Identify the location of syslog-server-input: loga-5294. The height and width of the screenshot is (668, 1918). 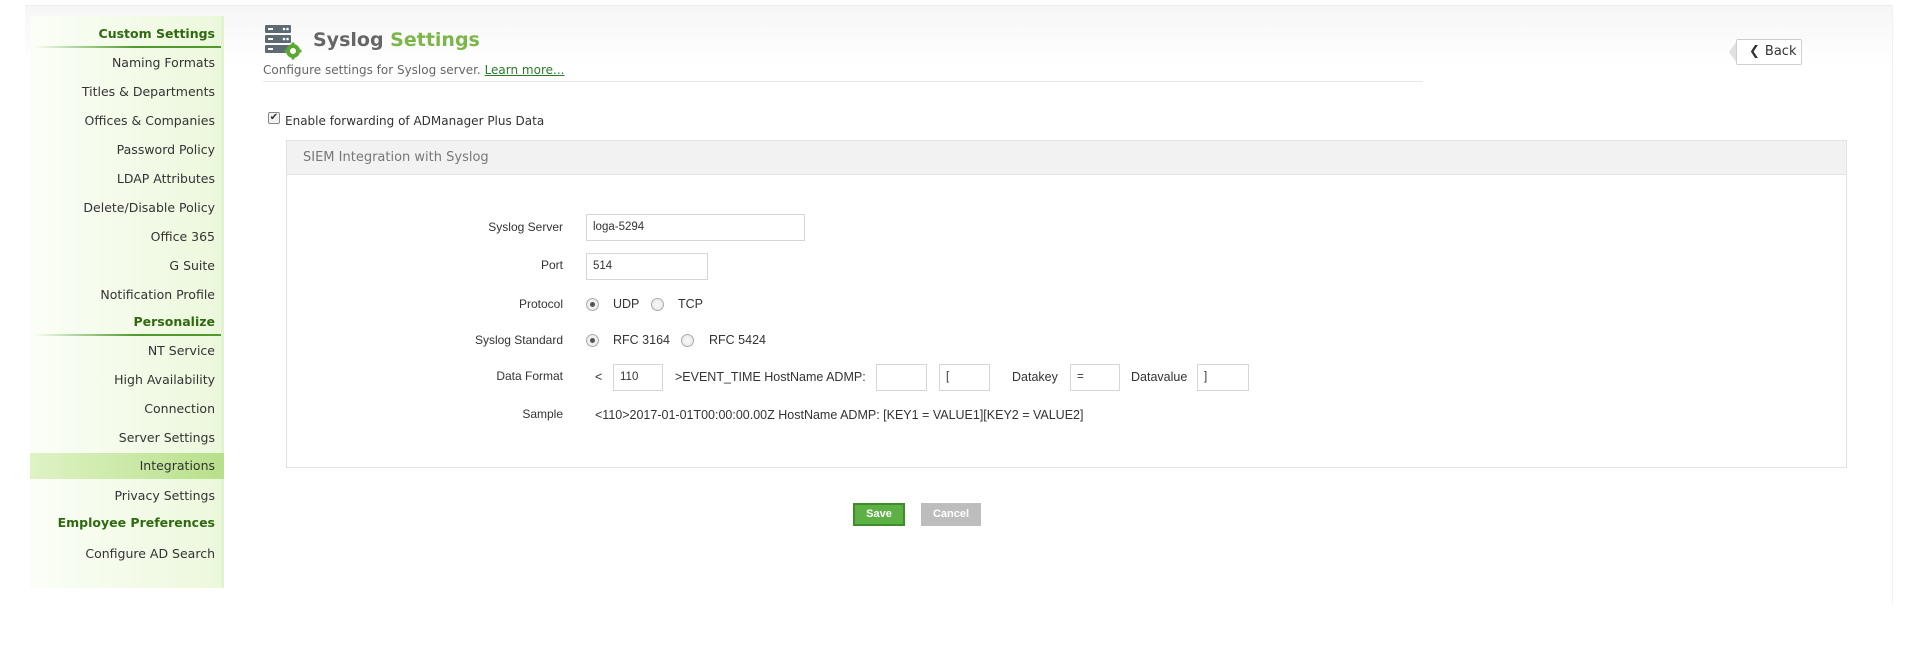
(695, 227).